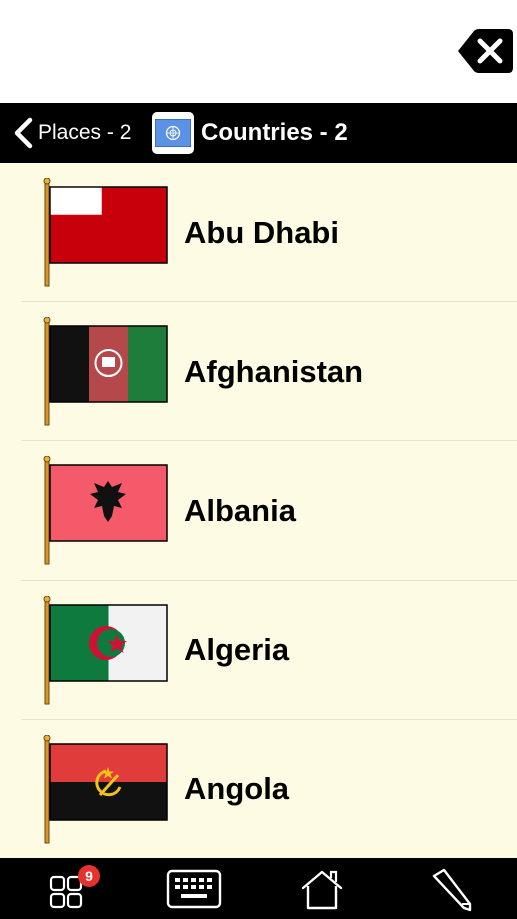  I want to click on back-button-label: Places - 2, so click(85, 132).